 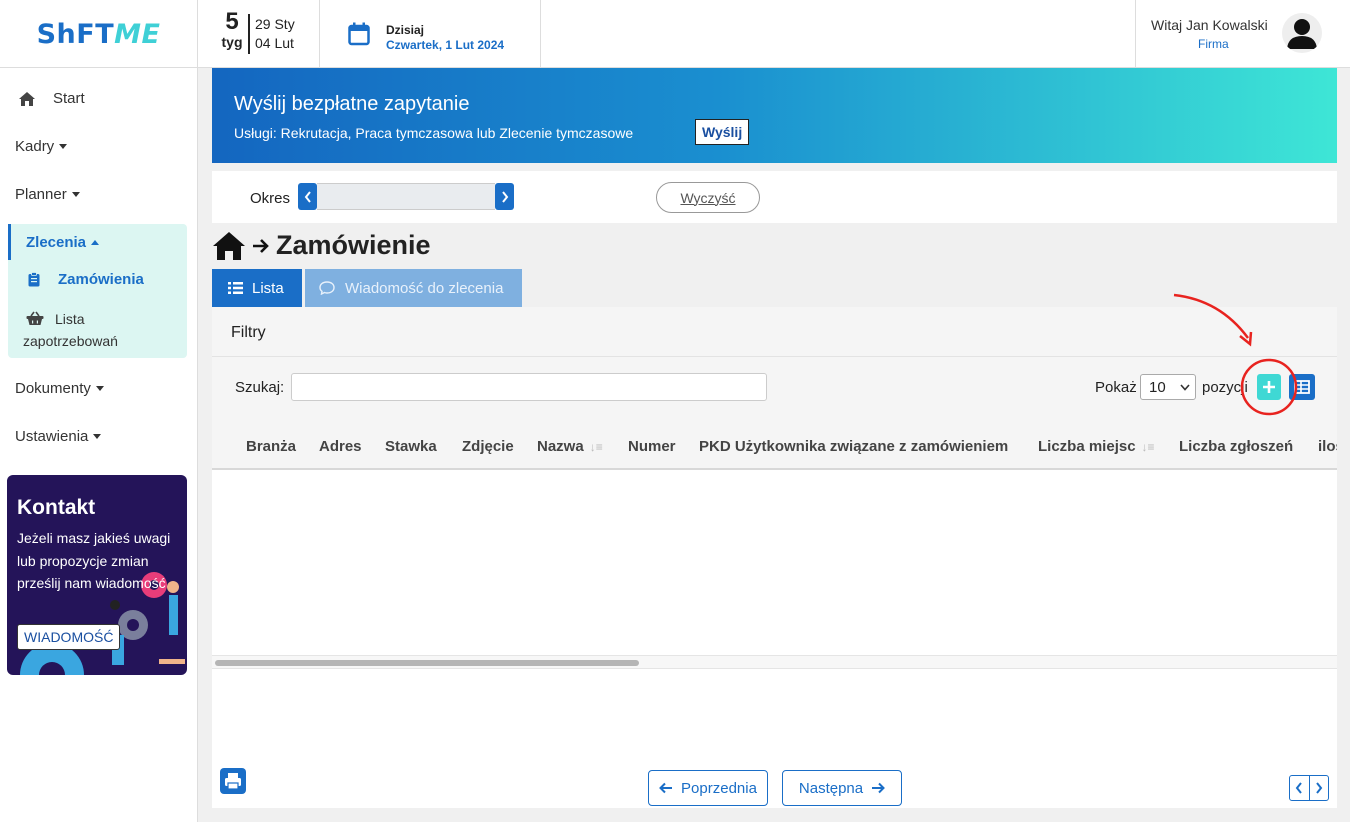 What do you see at coordinates (560, 446) in the screenshot?
I see `column-label: Nazwa` at bounding box center [560, 446].